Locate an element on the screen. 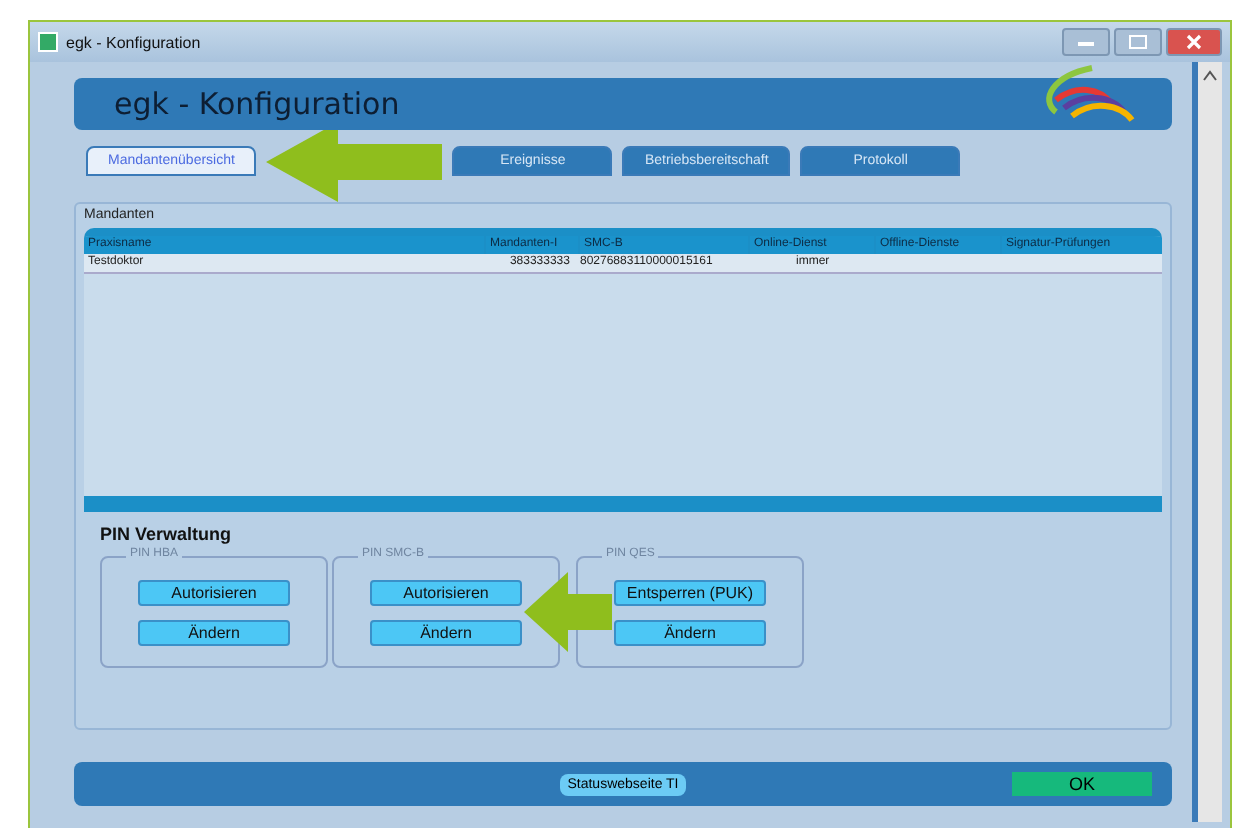 This screenshot has width=1248, height=828. section-title: PIN Verwaltung is located at coordinates (167, 534).